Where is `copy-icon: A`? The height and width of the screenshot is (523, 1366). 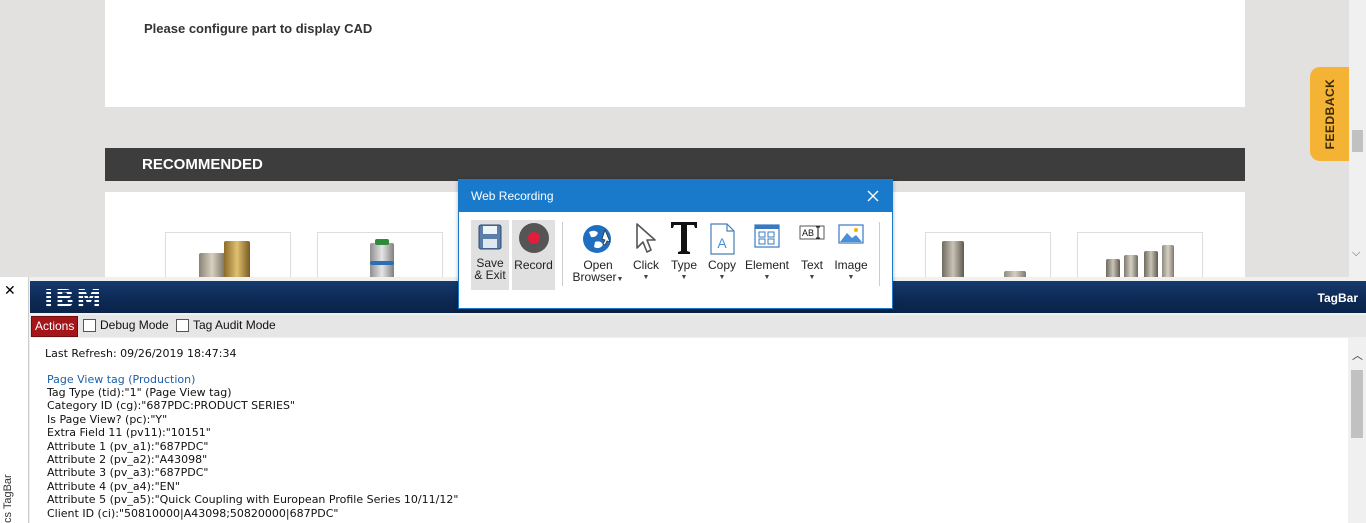
copy-icon: A is located at coordinates (722, 239).